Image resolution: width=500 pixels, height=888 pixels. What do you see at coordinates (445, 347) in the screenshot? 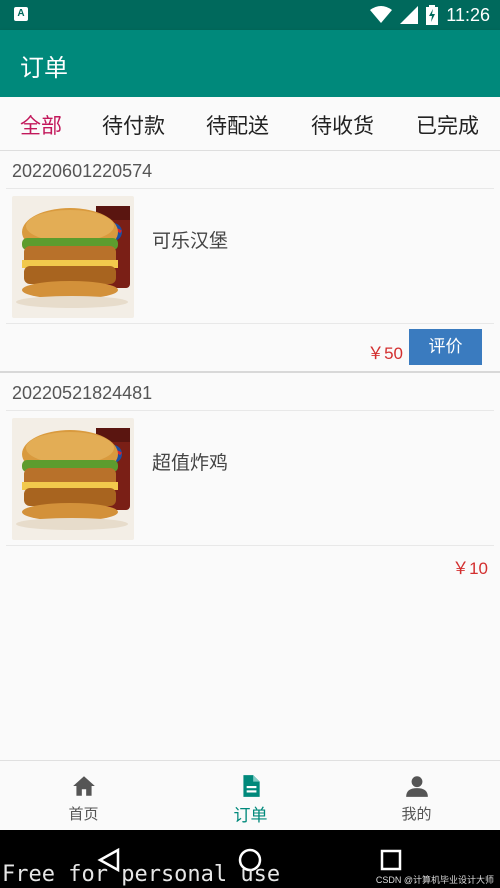
I see `review-button: 评价` at bounding box center [445, 347].